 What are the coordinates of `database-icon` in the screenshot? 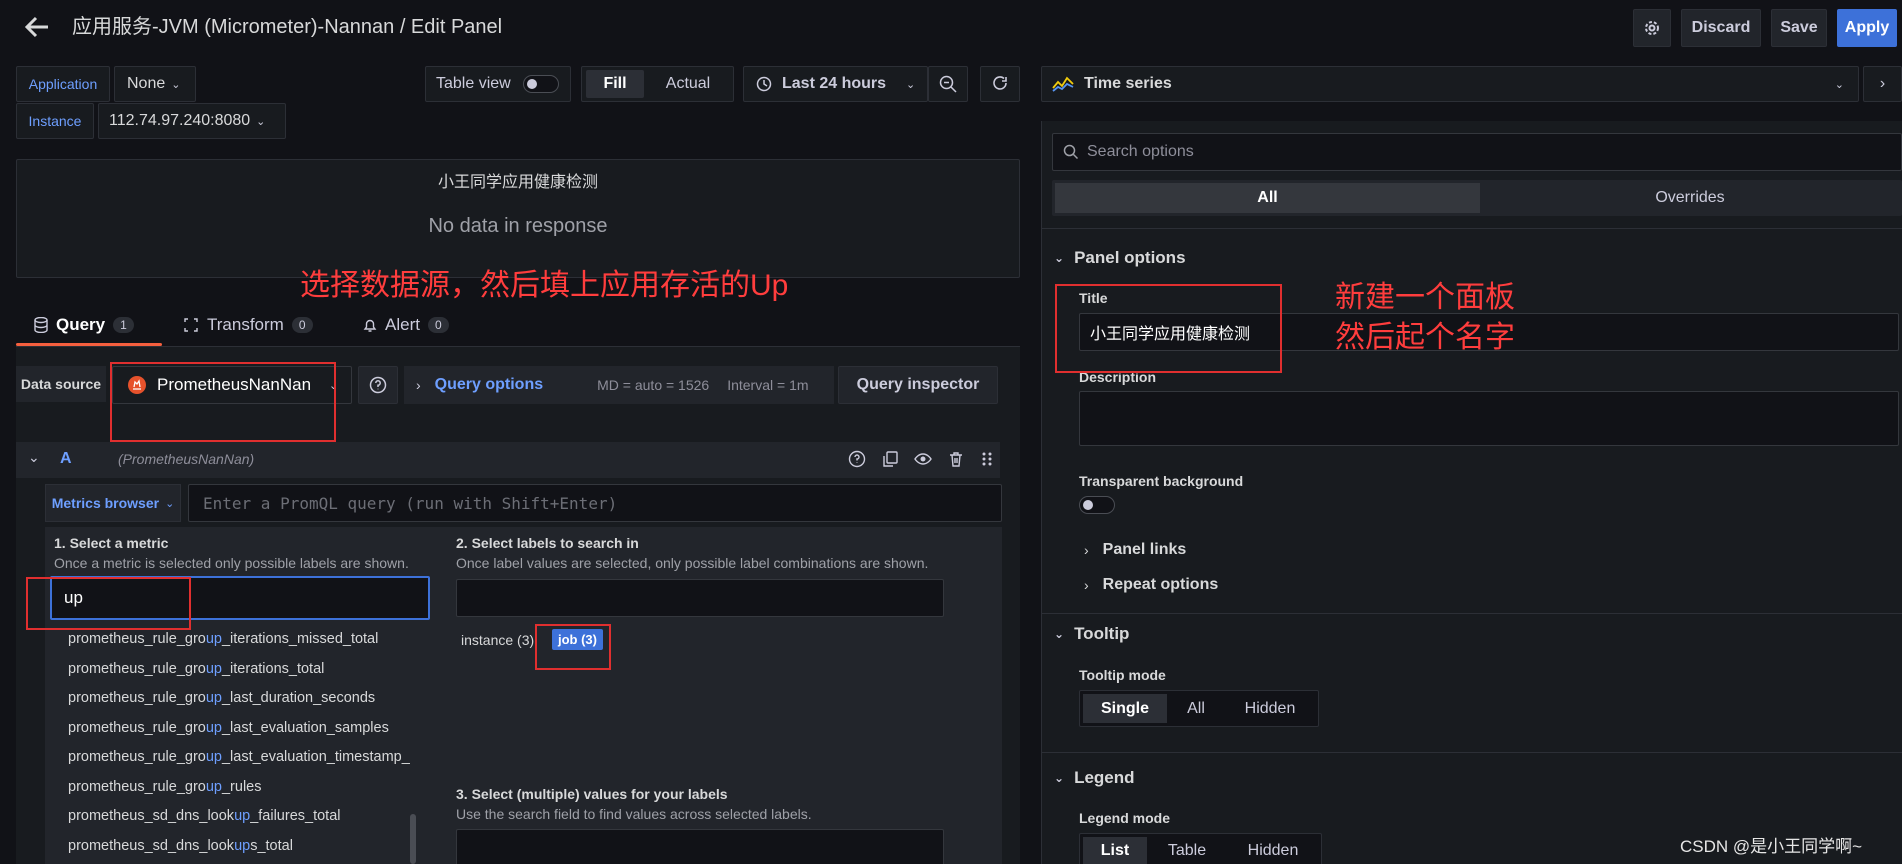 It's located at (41, 325).